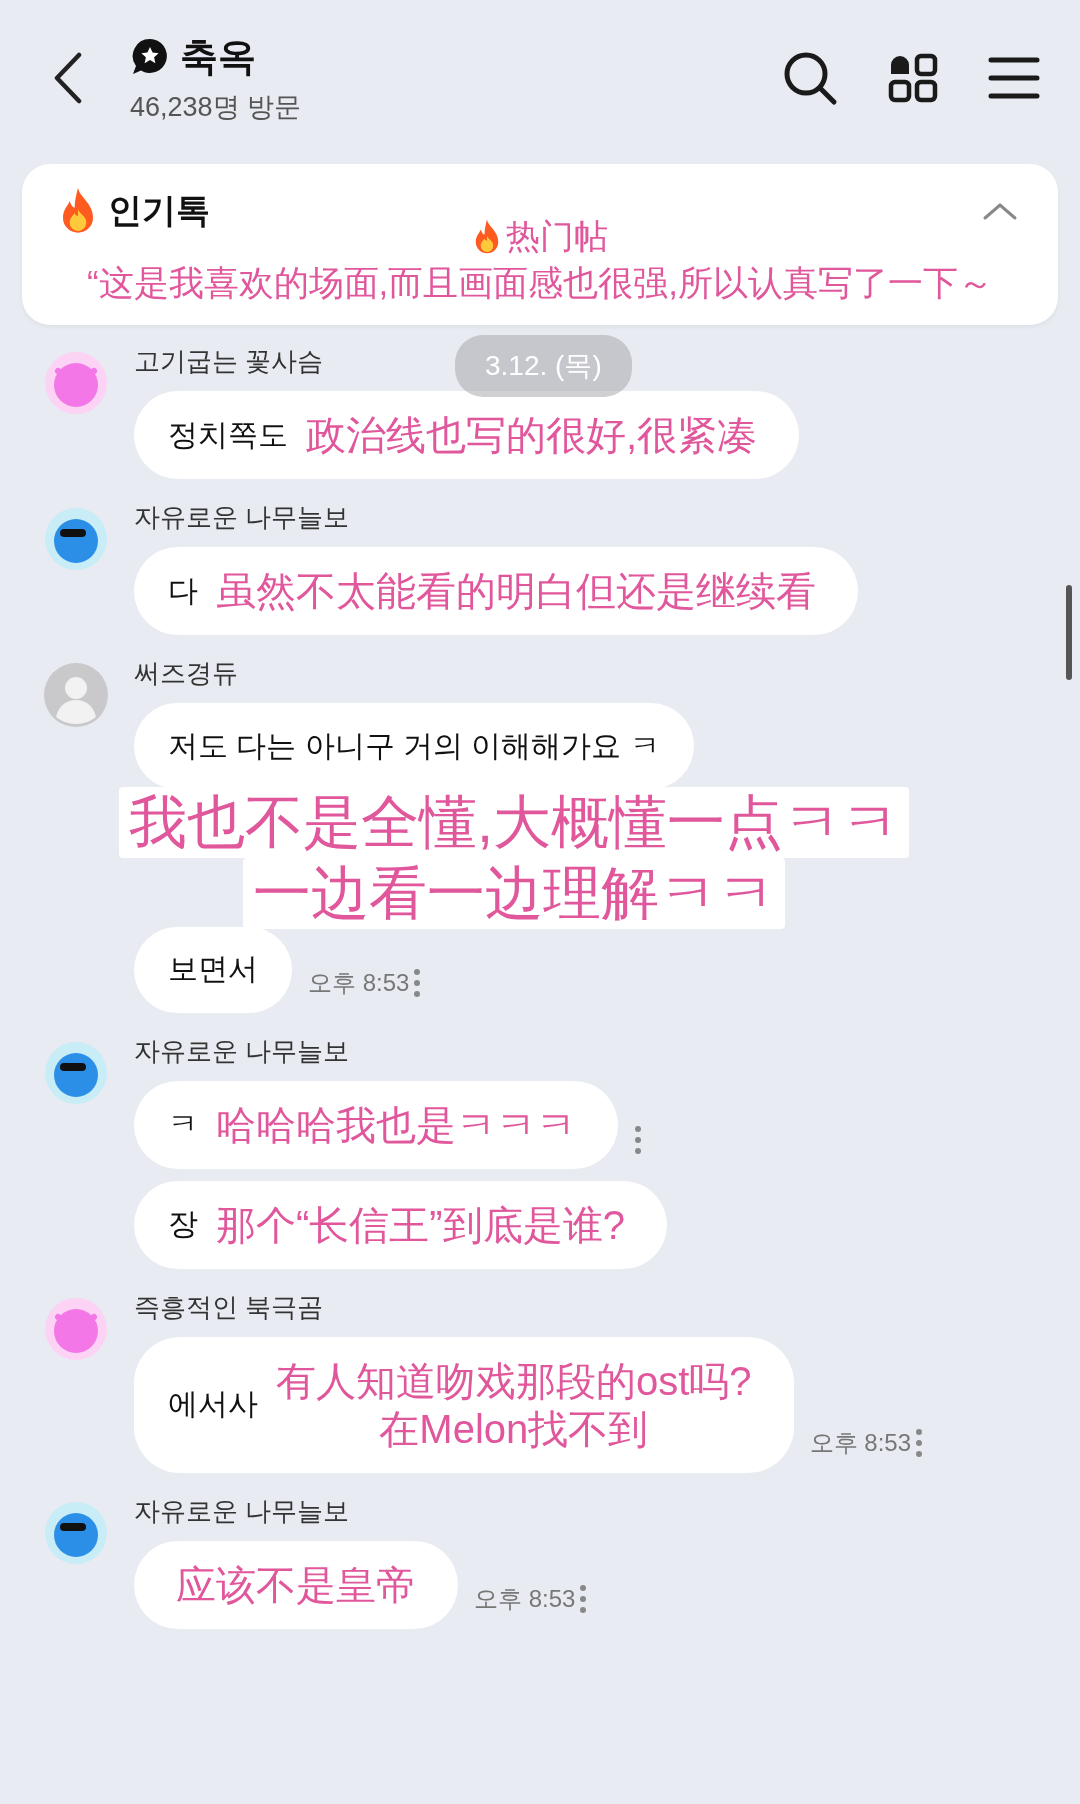 The width and height of the screenshot is (1080, 1804). I want to click on author-name: 즉흥적인 북극곰, so click(229, 1307).